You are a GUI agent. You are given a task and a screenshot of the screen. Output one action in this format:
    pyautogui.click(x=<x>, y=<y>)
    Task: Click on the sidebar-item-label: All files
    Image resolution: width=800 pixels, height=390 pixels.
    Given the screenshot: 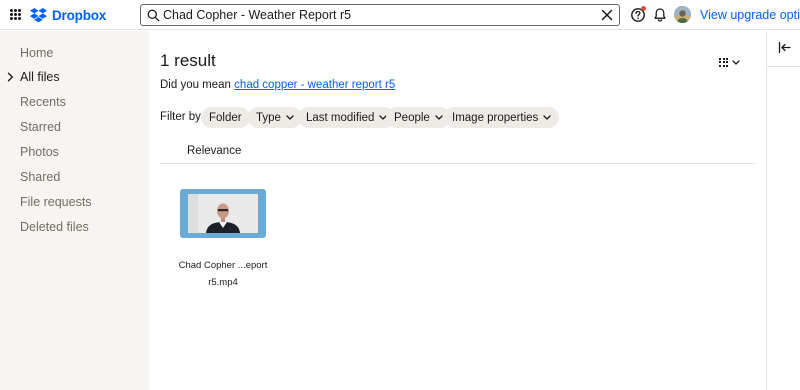 What is the action you would take?
    pyautogui.click(x=40, y=77)
    